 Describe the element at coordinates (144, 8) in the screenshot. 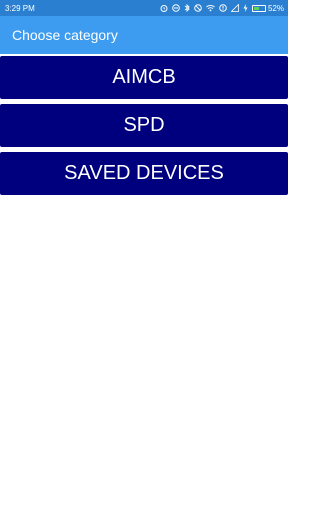

I see `status-bar: 3:29 PM 52%` at that location.